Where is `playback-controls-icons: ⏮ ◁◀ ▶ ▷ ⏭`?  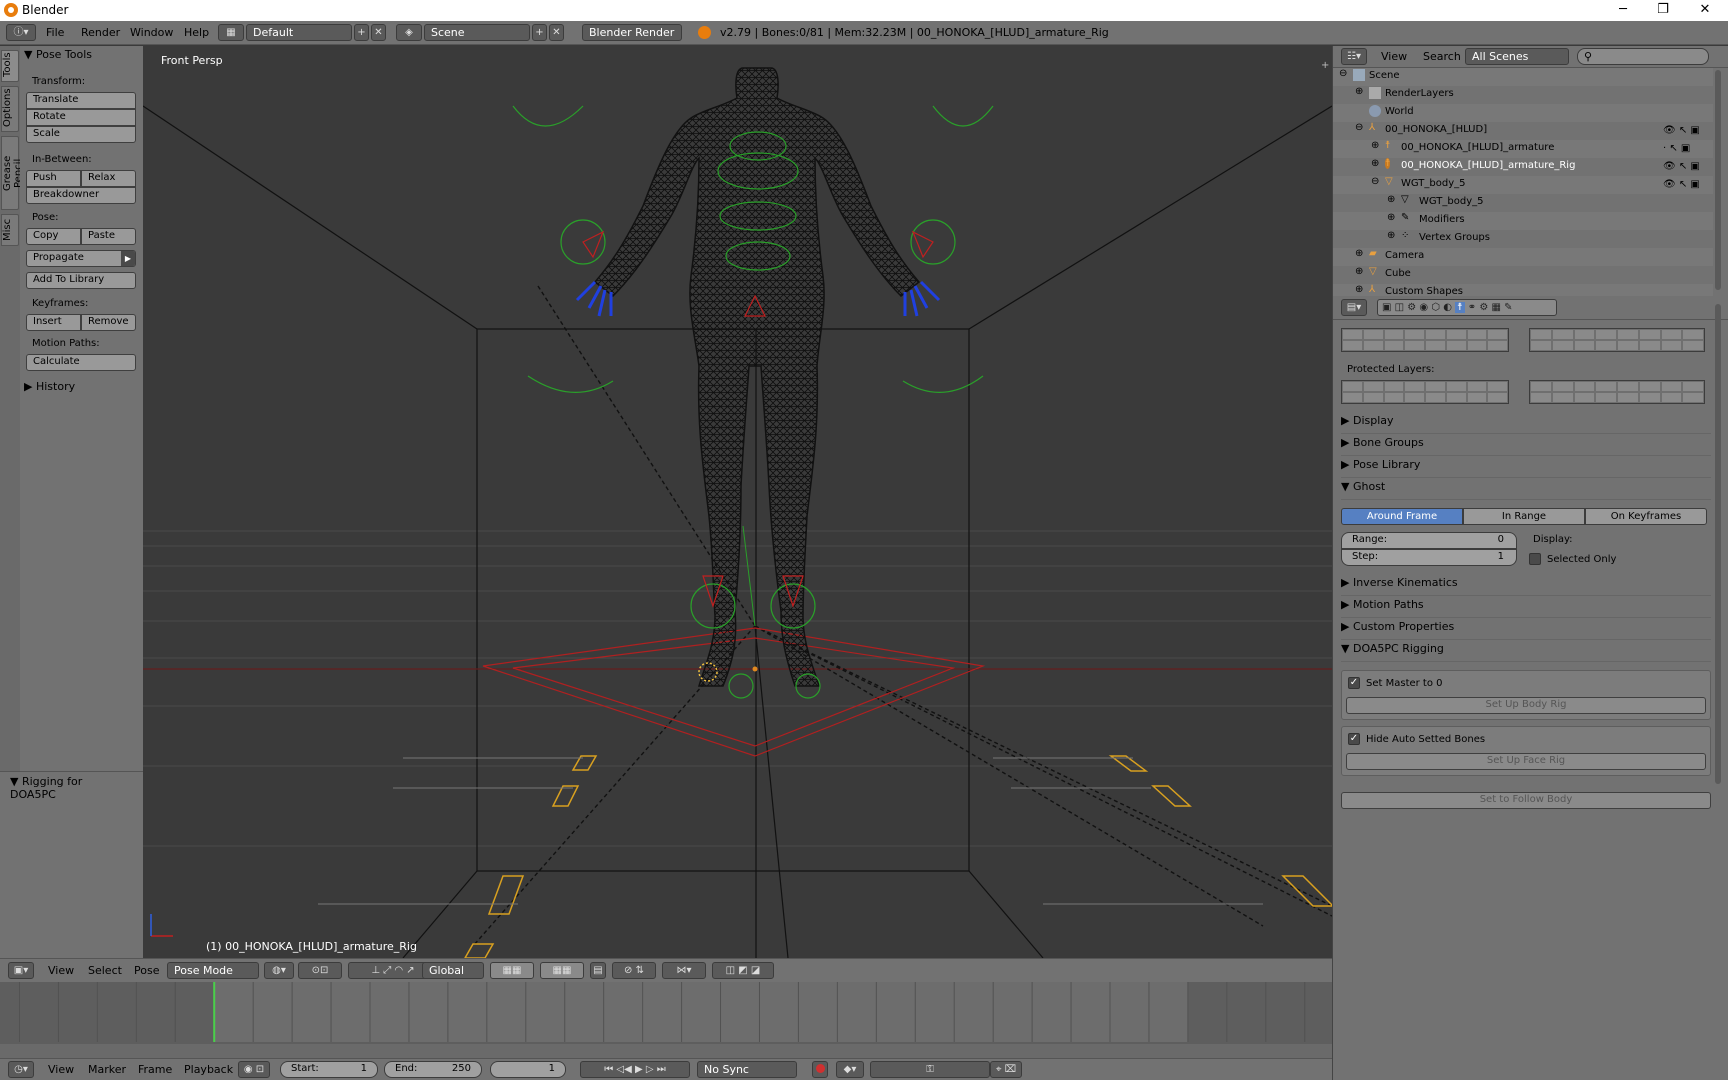
playback-controls-icons: ⏮ ◁◀ ▶ ▷ ⏭ is located at coordinates (635, 1069).